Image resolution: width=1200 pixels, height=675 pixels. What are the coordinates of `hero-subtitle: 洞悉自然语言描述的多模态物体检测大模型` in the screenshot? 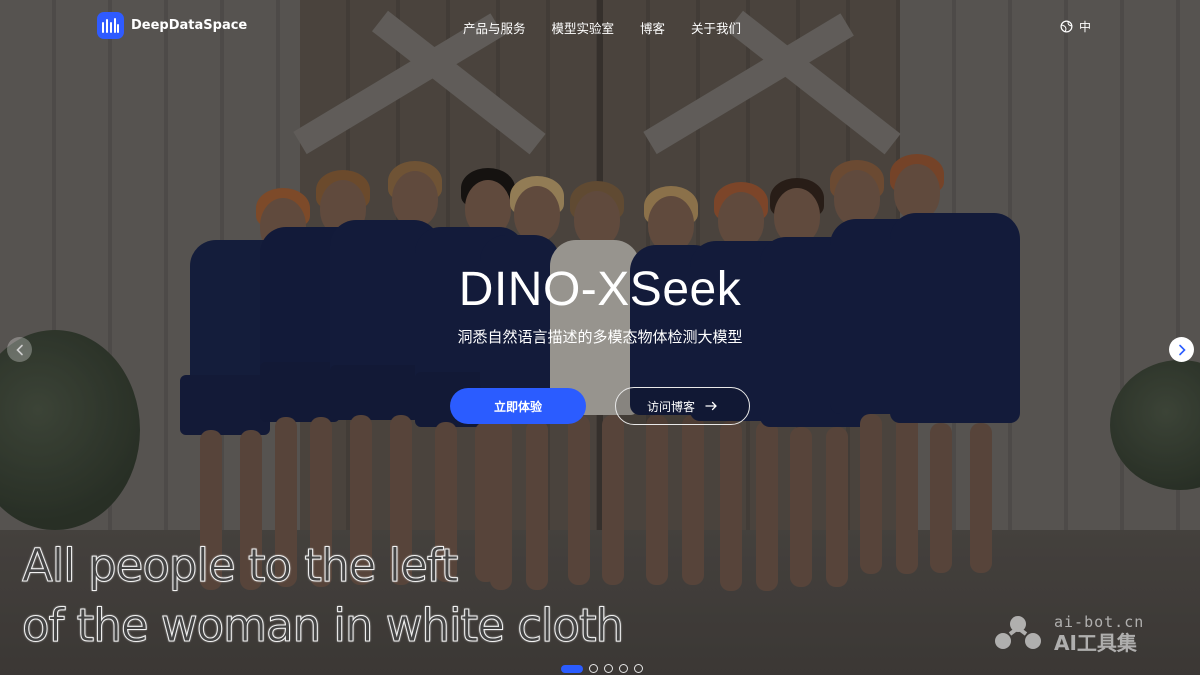 It's located at (600, 337).